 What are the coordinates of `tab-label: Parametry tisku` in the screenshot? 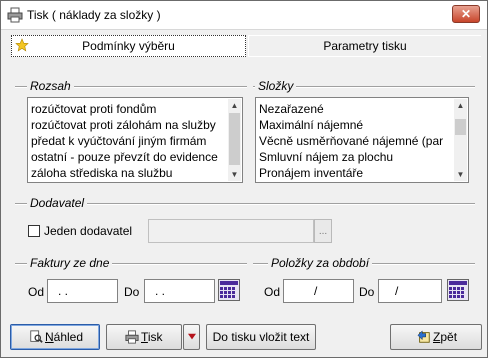 It's located at (365, 46).